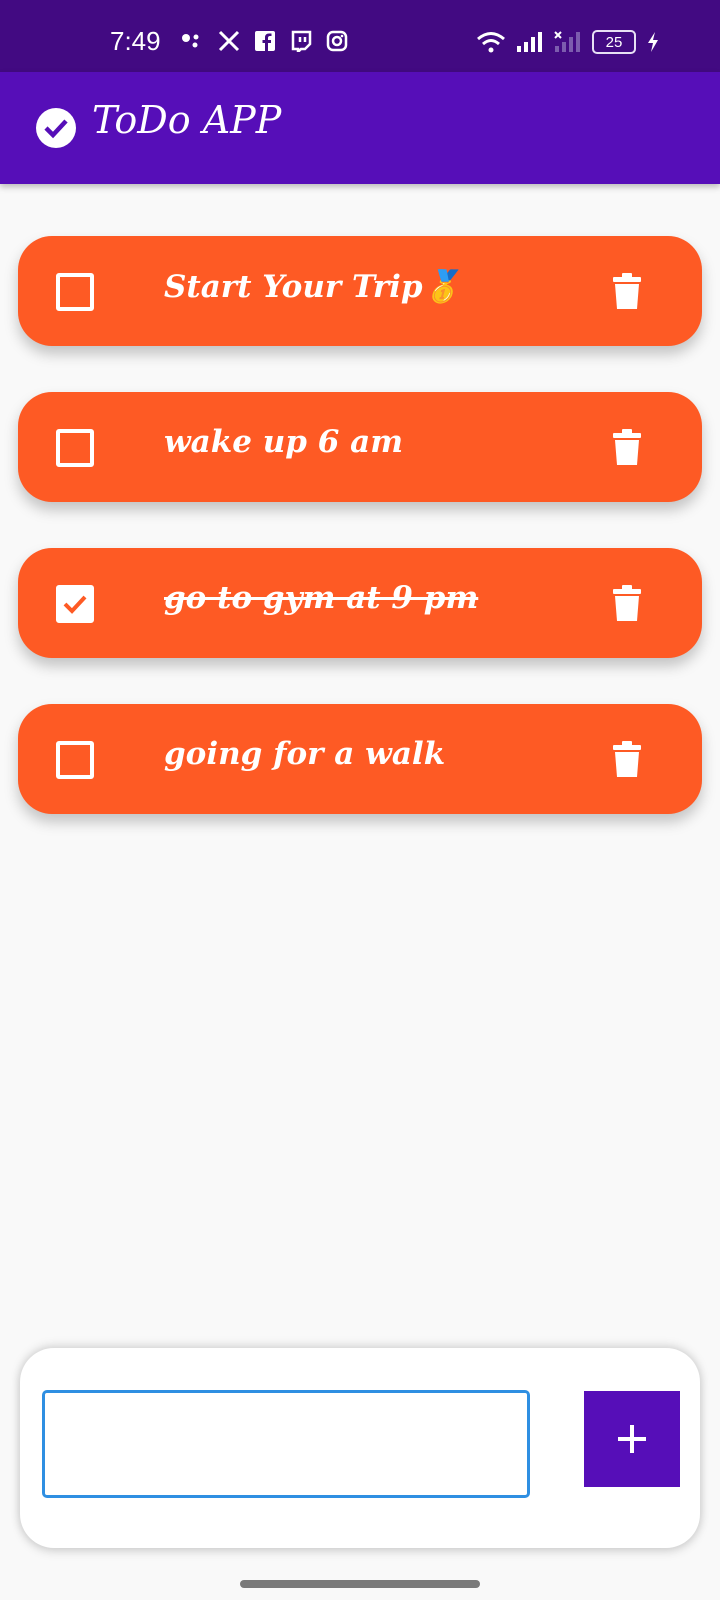 The image size is (720, 1600). I want to click on notification-icons, so click(264, 41).